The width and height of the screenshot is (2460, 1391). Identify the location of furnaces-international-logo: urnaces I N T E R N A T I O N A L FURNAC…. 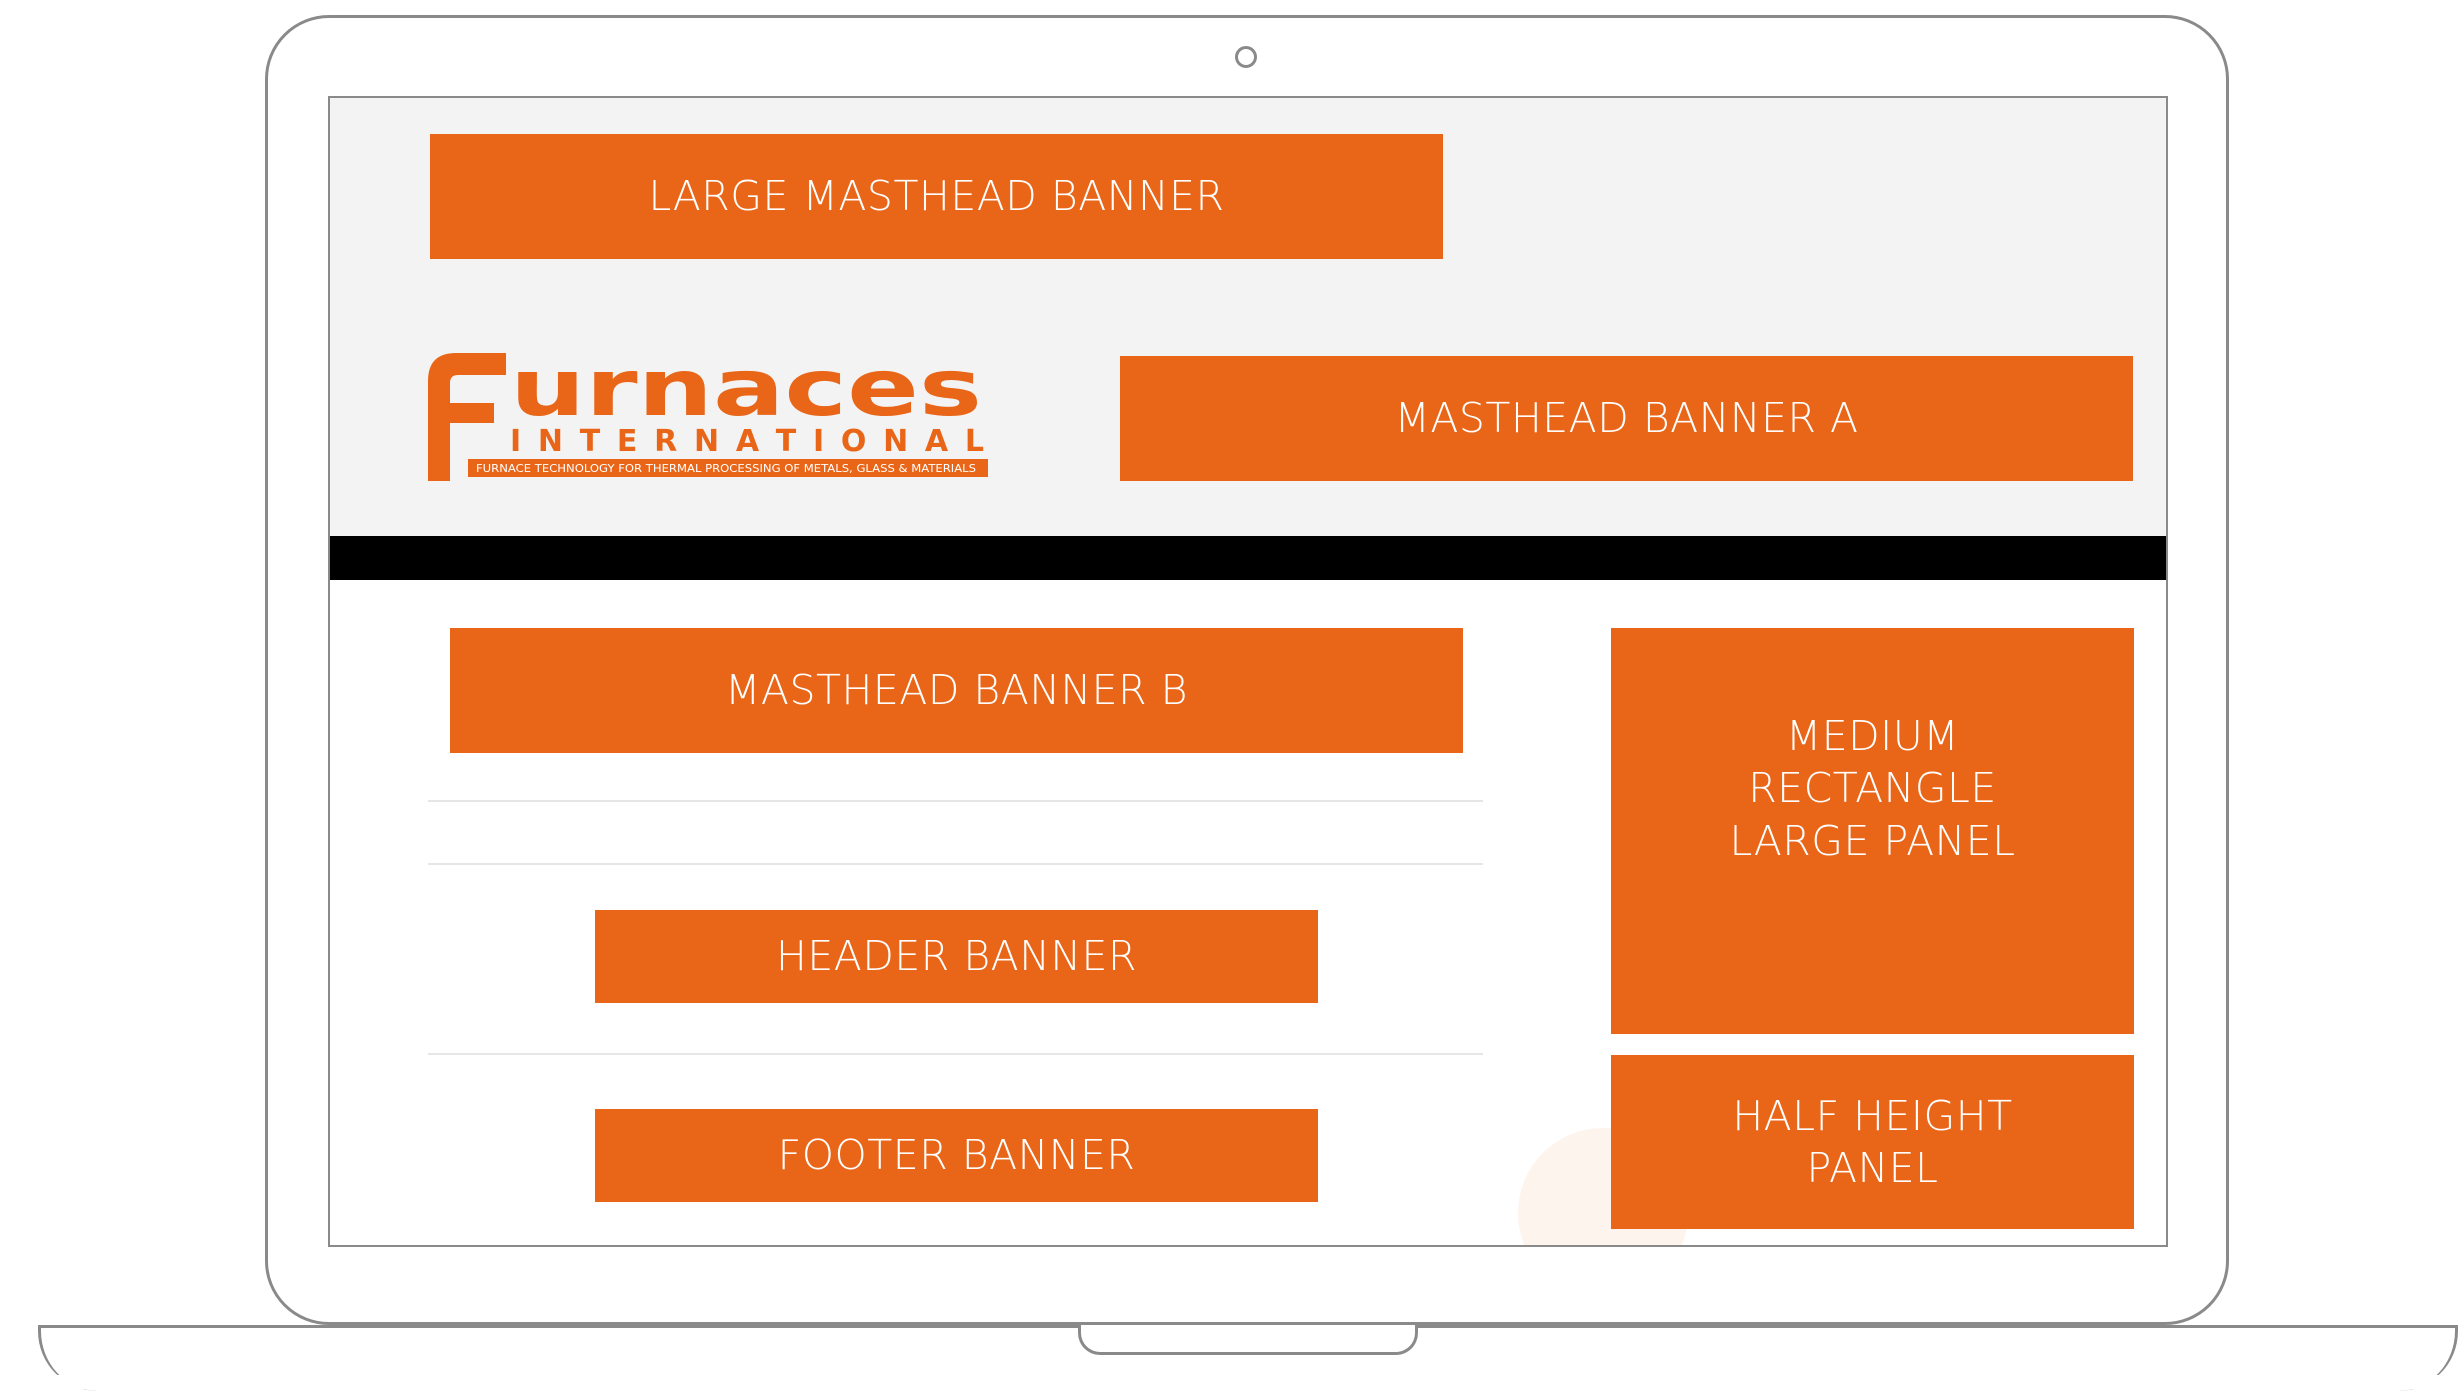
(709, 412).